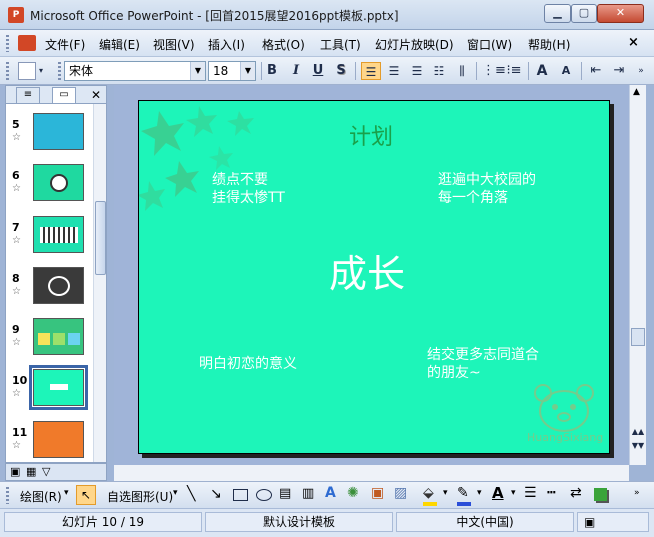  Describe the element at coordinates (428, 493) in the screenshot. I see `fill-color-icon: ⬙` at that location.